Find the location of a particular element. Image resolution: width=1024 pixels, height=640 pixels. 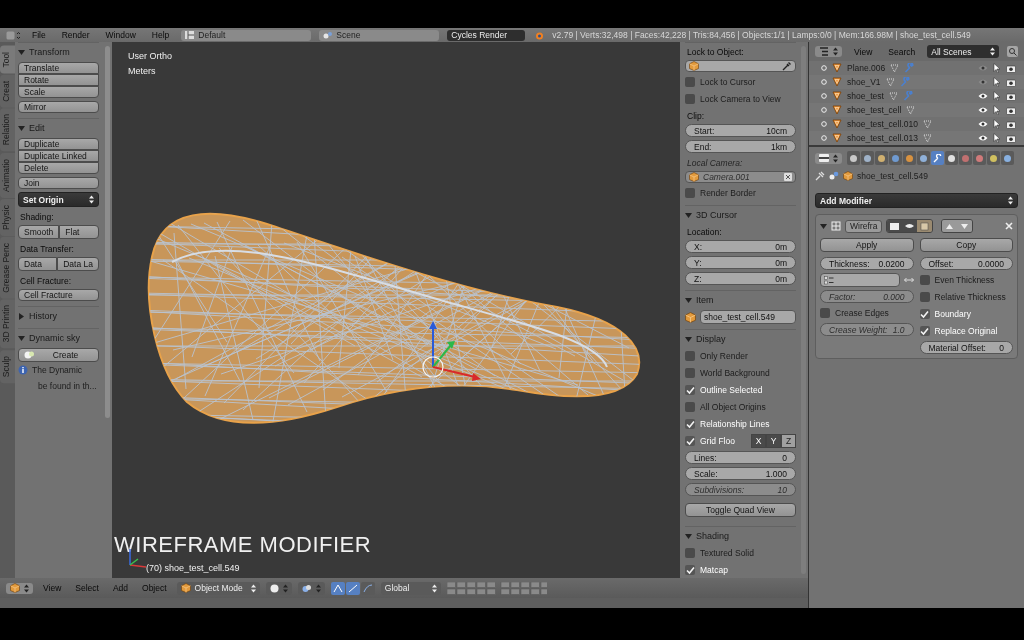

panel-title: Dynamic sky is located at coordinates (54, 338).